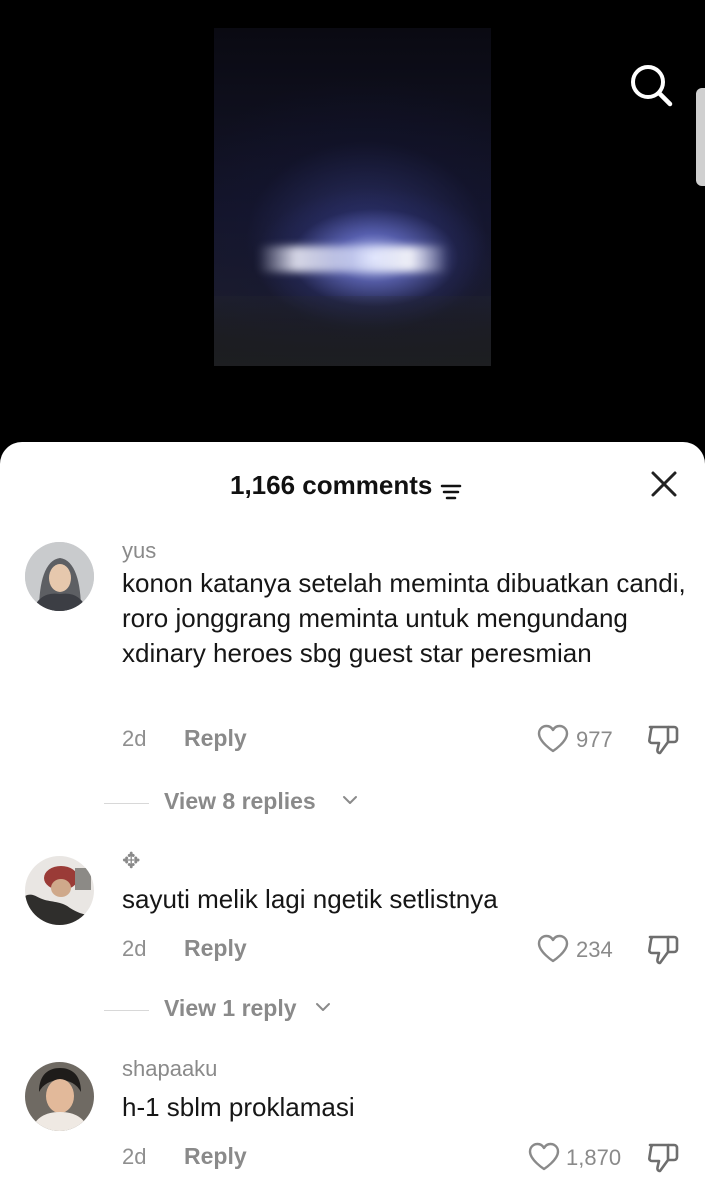 This screenshot has height=1200, width=705. I want to click on side-scroll-handle, so click(700, 137).